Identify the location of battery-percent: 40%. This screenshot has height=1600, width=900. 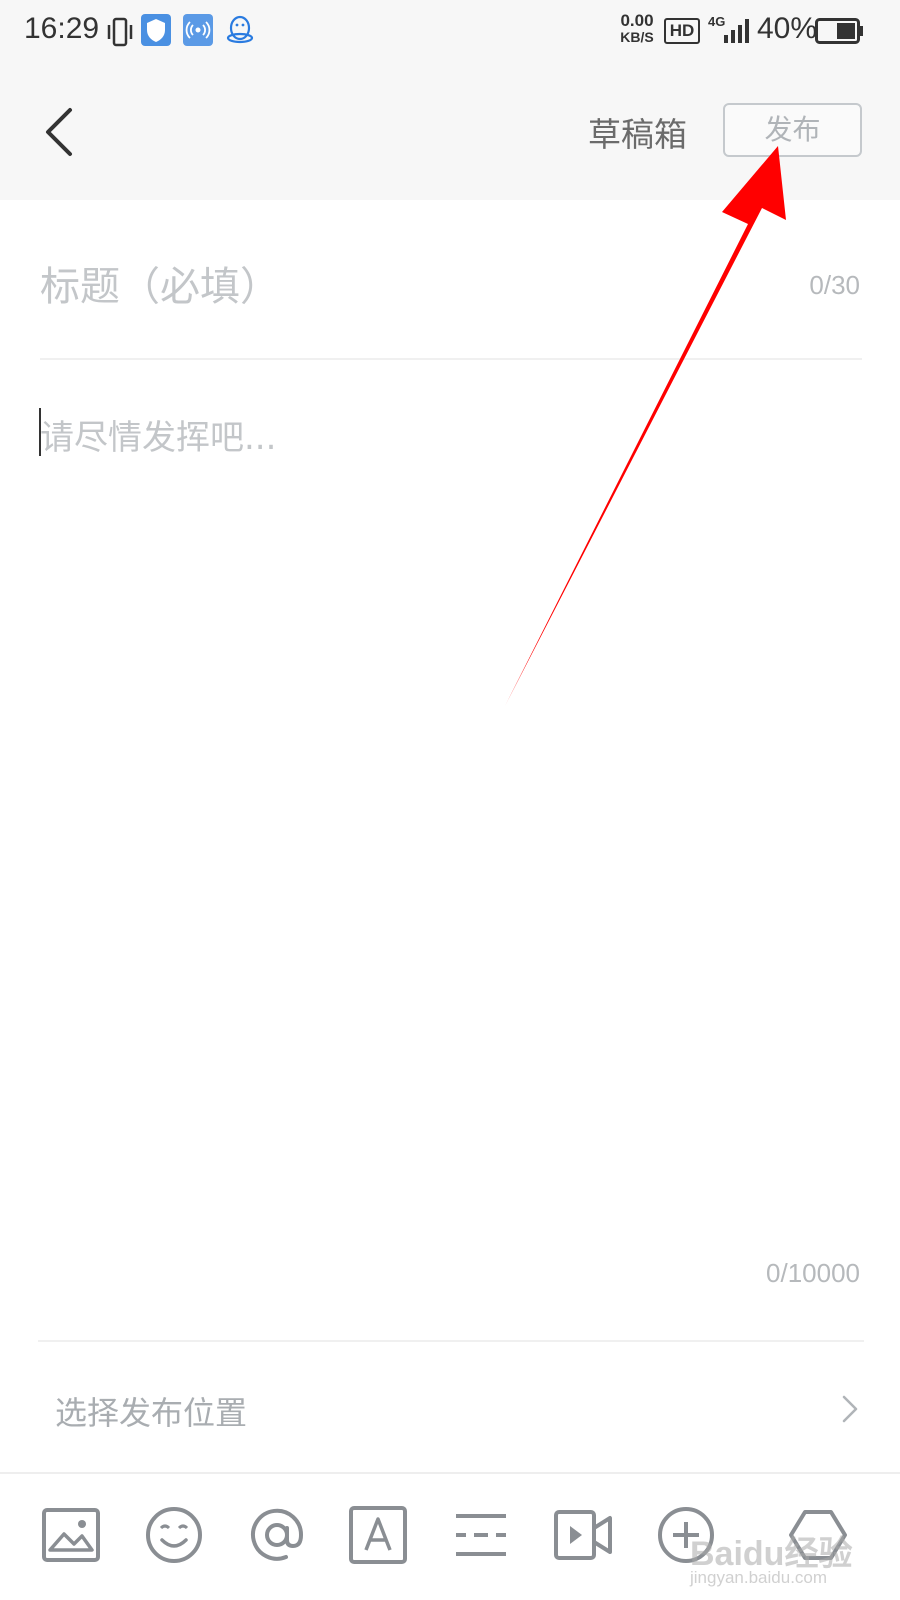
(787, 28).